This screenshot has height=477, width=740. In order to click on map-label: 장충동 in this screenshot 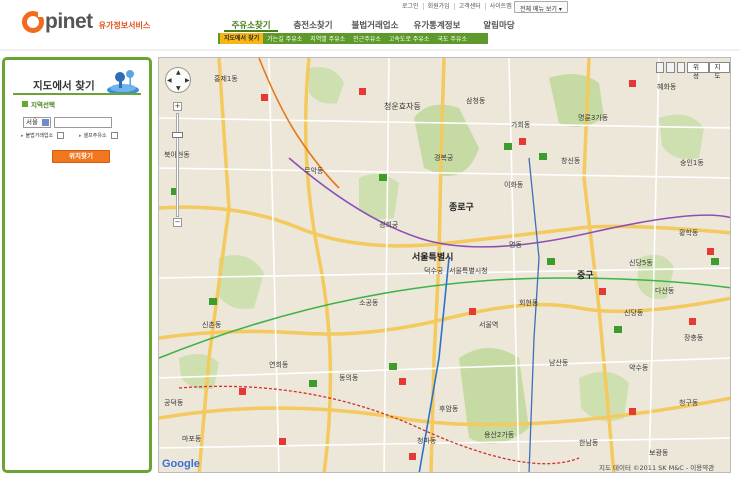, I will do `click(694, 338)`.